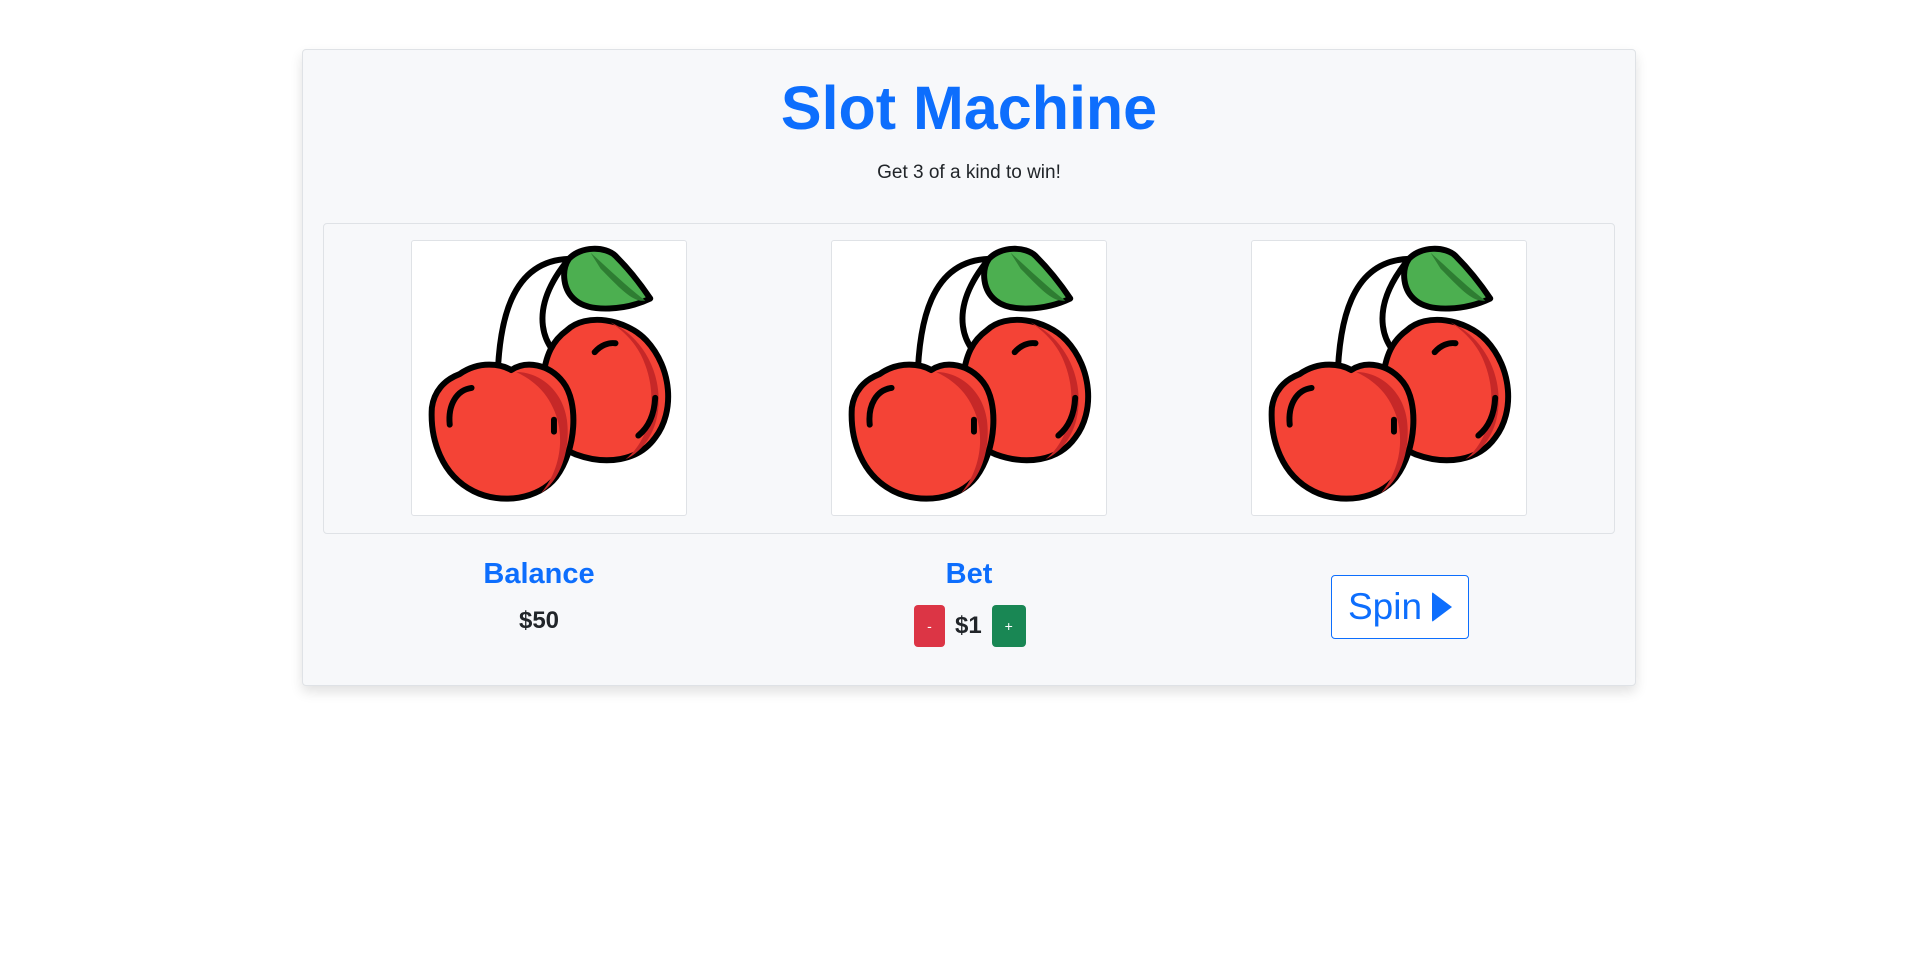 The image size is (1916, 958). Describe the element at coordinates (1385, 606) in the screenshot. I see `spin-label: Spin` at that location.